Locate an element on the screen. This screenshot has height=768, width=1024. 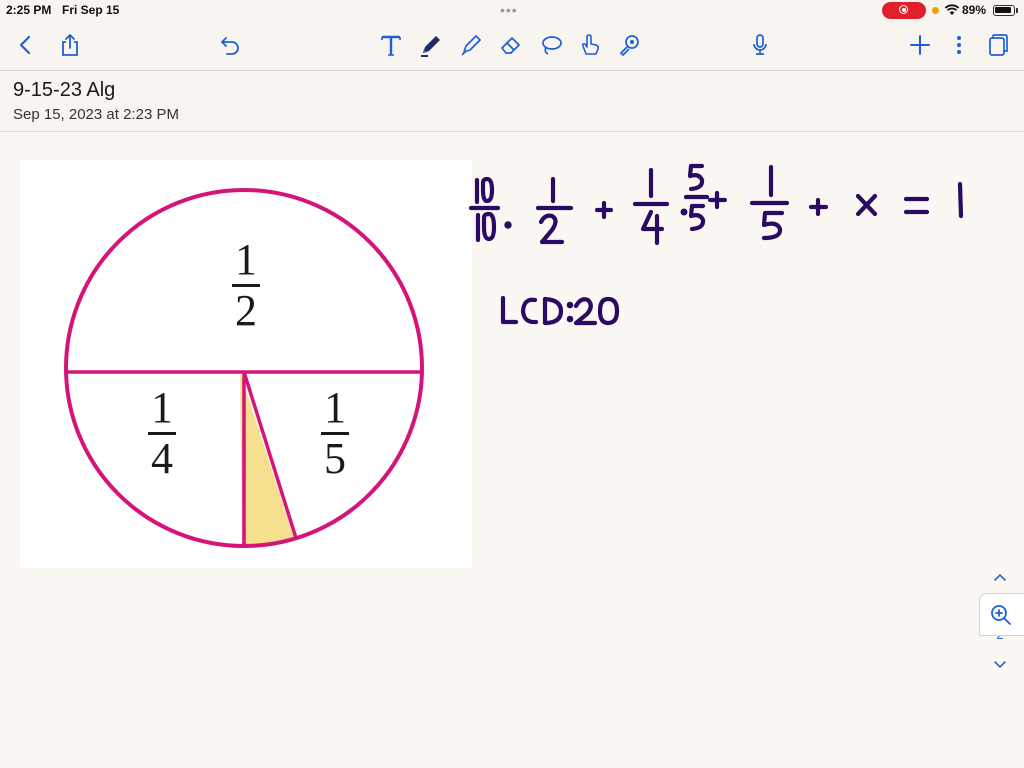
zoom-in-icon is located at coordinates (1001, 615).